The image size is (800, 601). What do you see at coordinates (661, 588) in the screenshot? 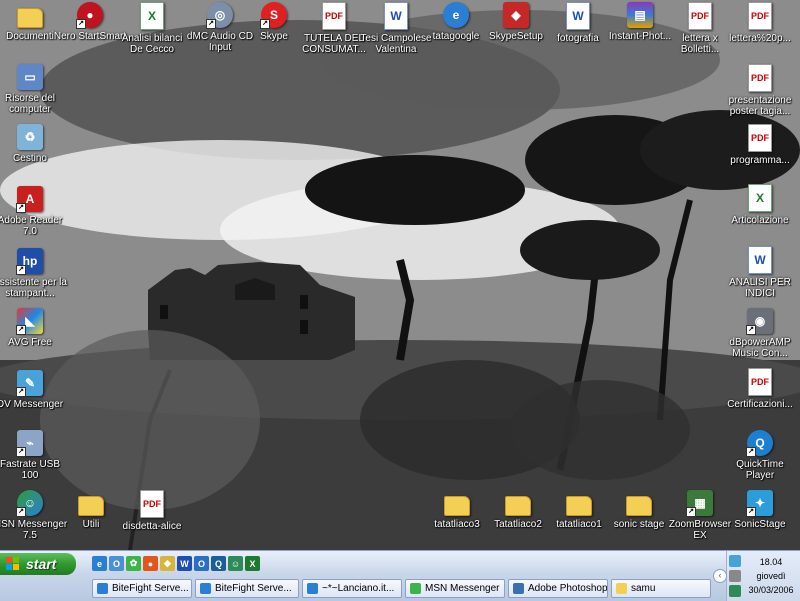
I see `task-button-samu: samu` at bounding box center [661, 588].